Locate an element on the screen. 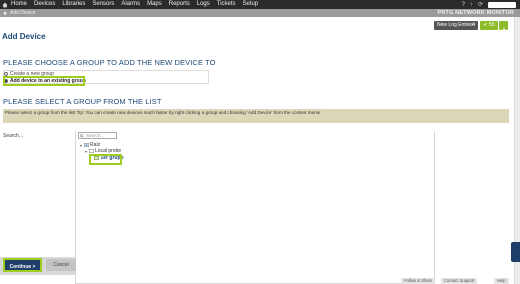 This screenshot has height=284, width=520. breadcrumb-item: Add Device is located at coordinates (23, 13).